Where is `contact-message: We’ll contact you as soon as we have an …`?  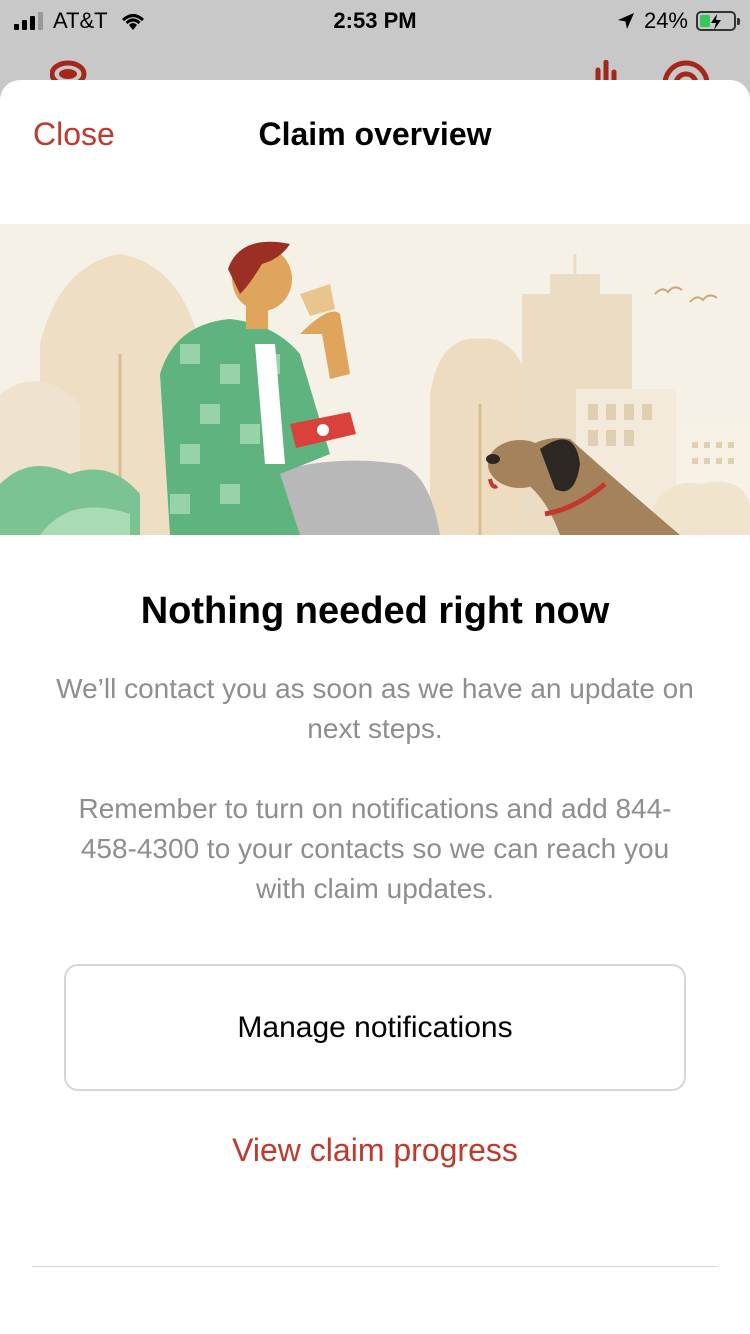 contact-message: We’ll contact you as soon as we have an … is located at coordinates (375, 708).